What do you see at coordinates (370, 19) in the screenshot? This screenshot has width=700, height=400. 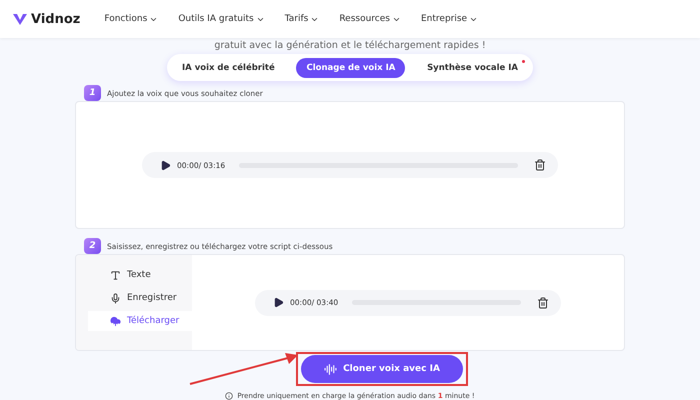 I see `nav-menu-item: Ressources` at bounding box center [370, 19].